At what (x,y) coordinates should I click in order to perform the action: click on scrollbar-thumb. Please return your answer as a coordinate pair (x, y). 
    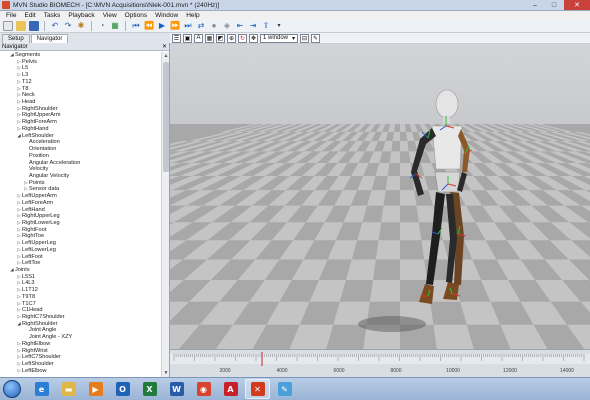
    Looking at the image, I should click on (166, 117).